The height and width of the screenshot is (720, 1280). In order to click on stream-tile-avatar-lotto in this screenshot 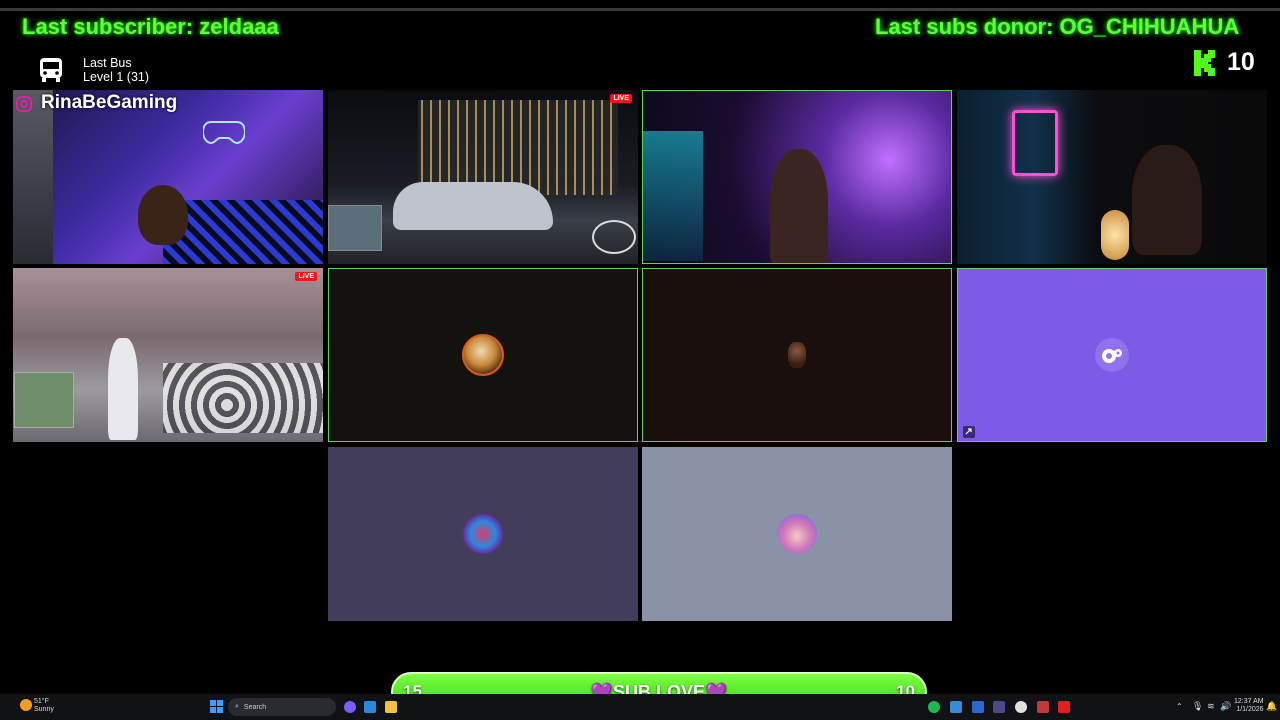, I will do `click(797, 355)`.